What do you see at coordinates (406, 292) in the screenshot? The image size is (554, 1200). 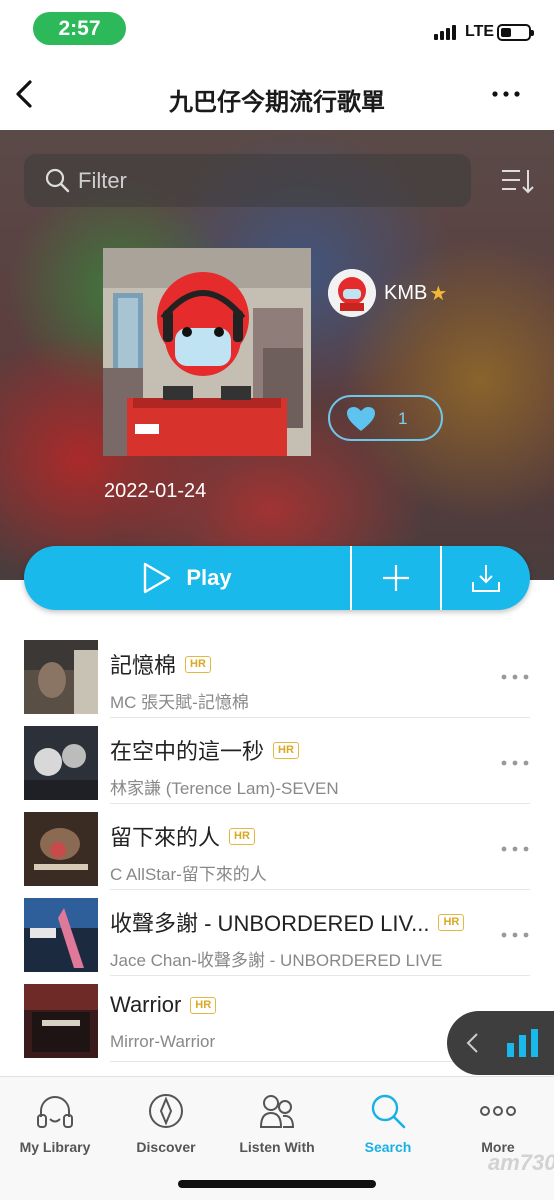 I see `owner-name: KMB` at bounding box center [406, 292].